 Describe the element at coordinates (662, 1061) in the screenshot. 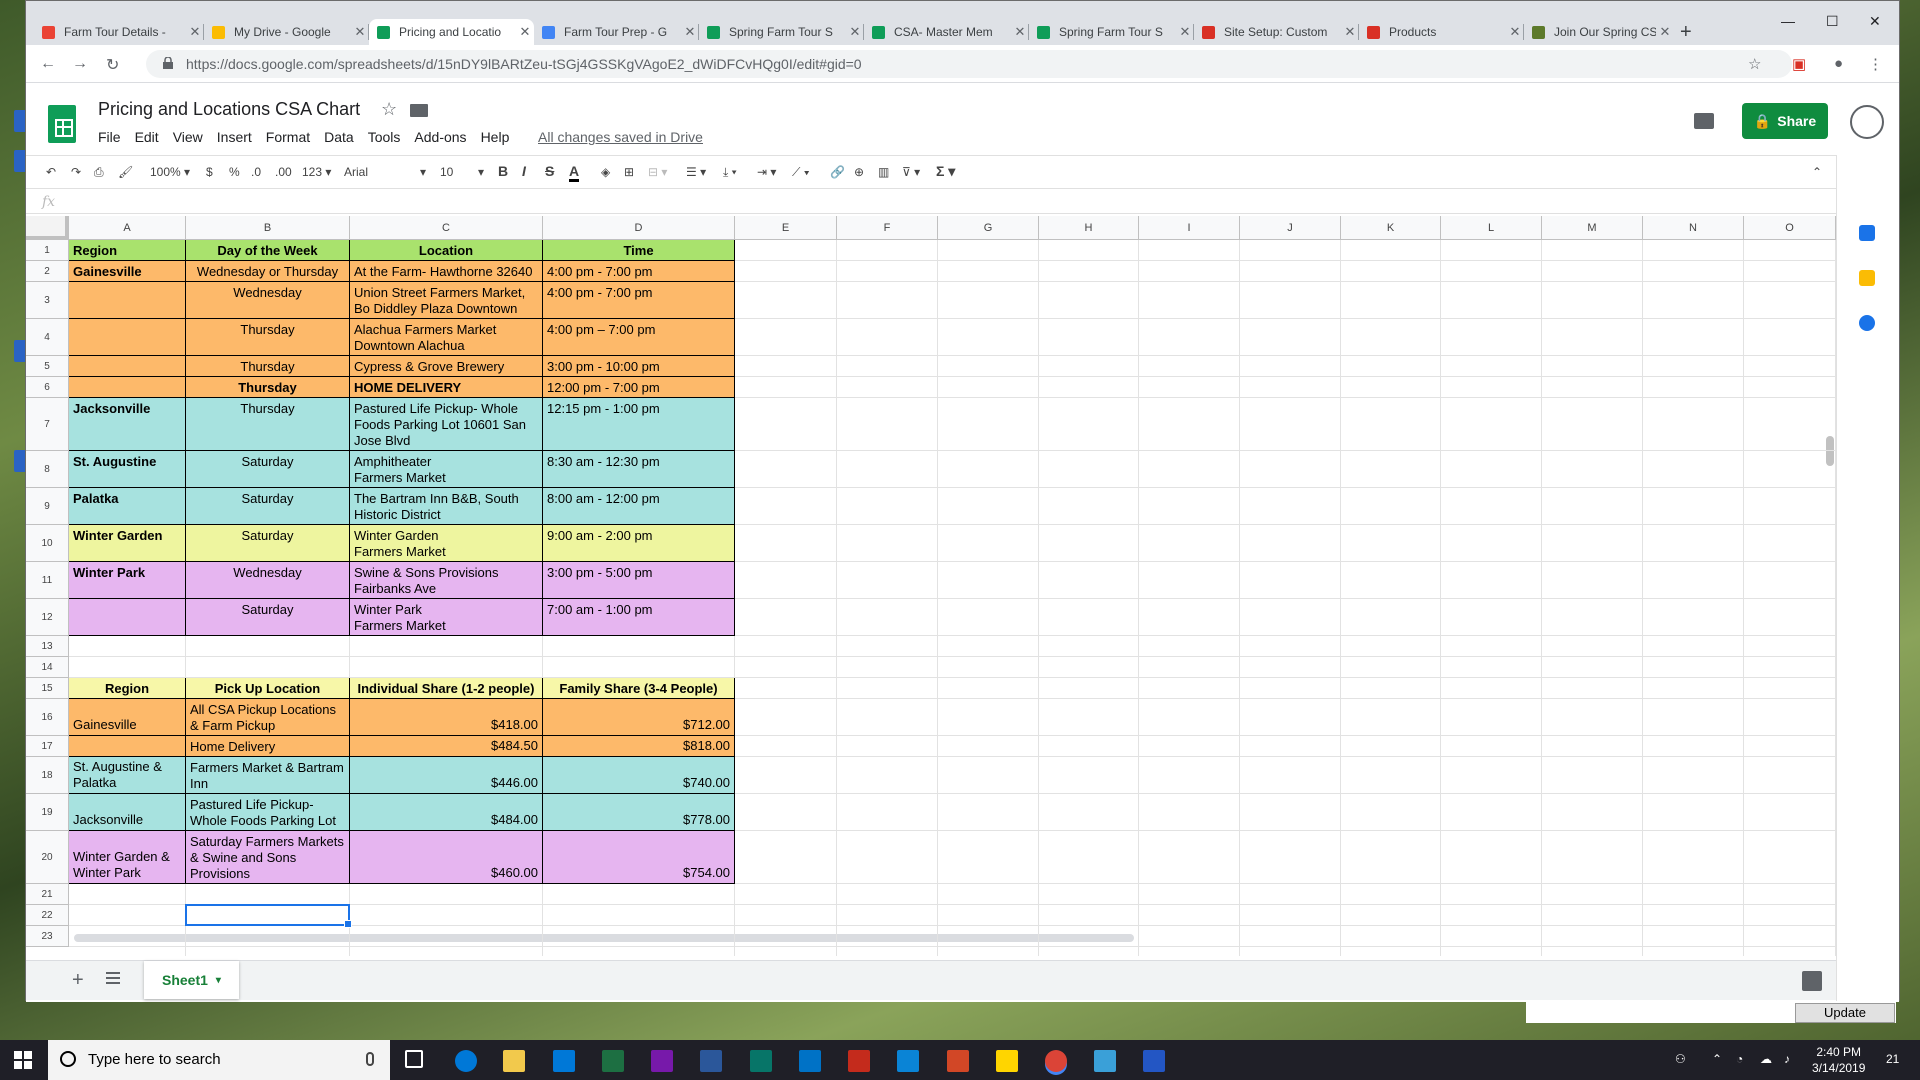

I see `onenote-icon` at that location.